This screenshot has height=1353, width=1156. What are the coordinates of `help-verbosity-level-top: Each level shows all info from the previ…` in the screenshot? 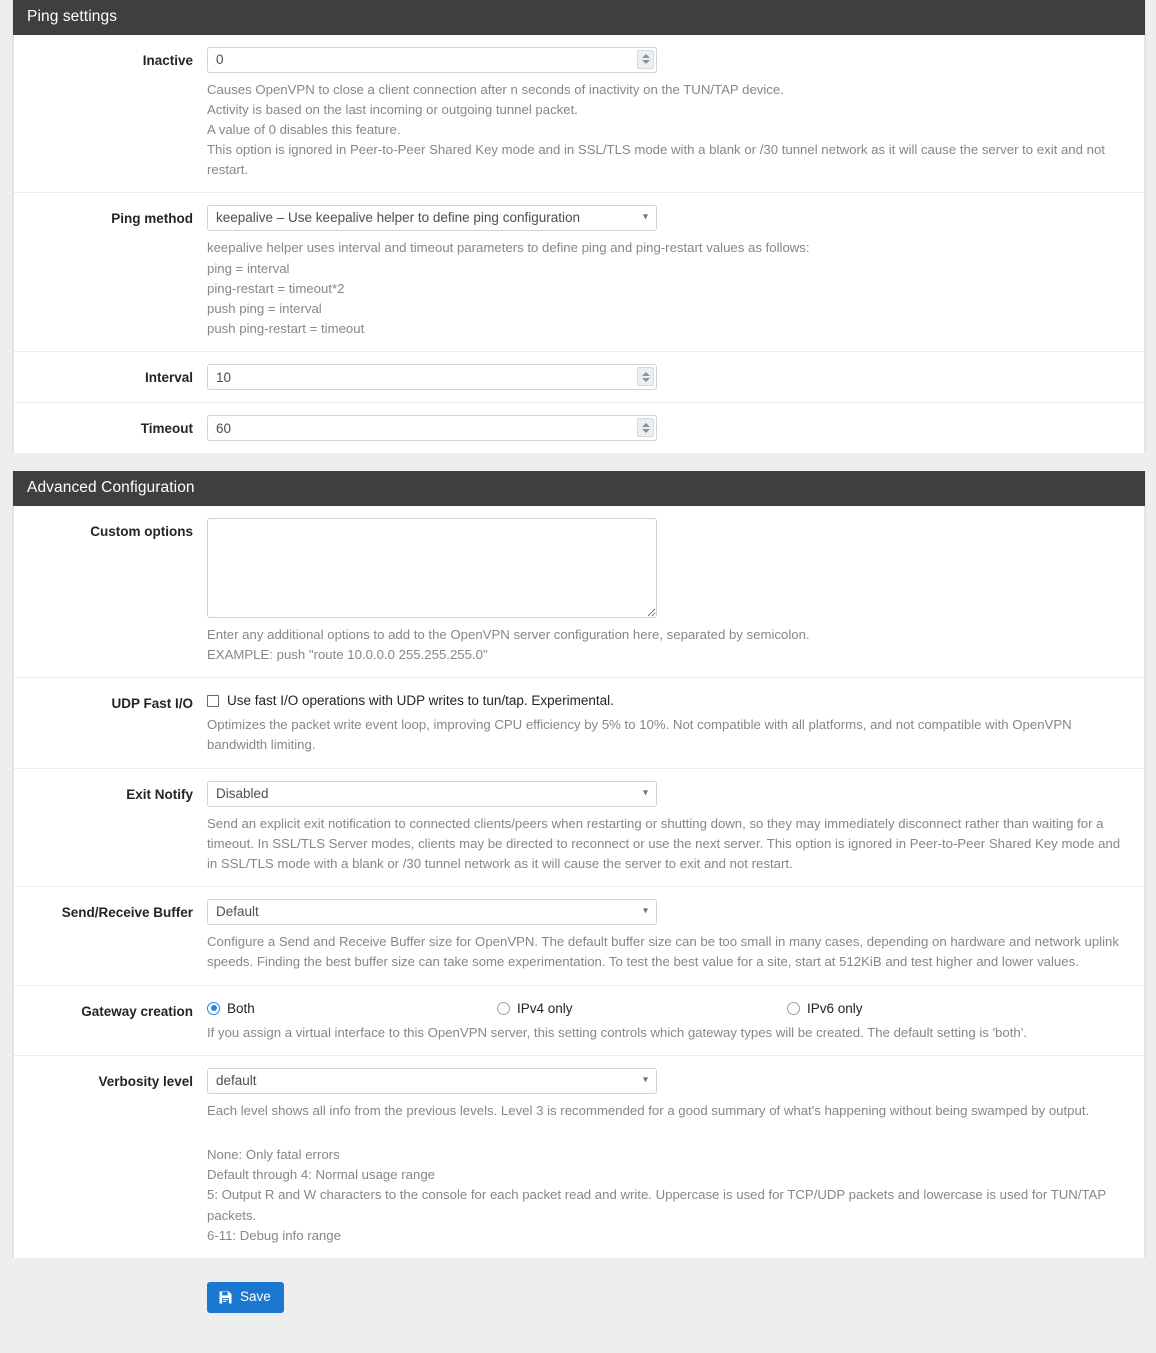 It's located at (648, 1110).